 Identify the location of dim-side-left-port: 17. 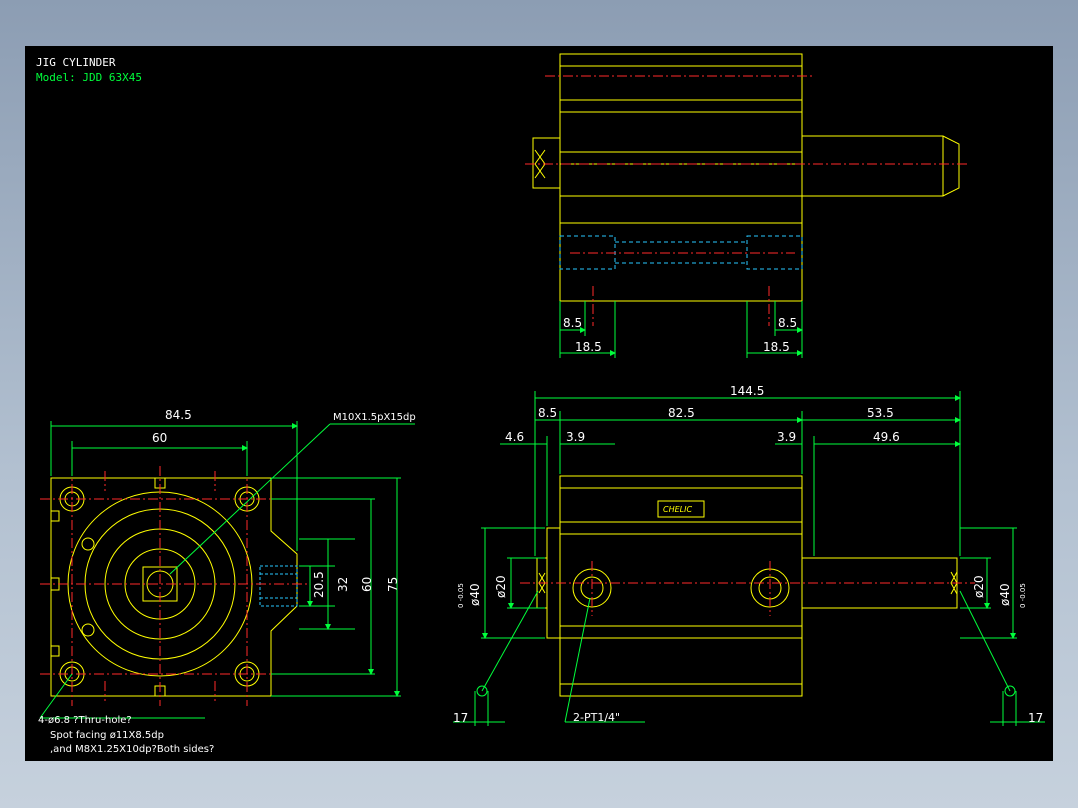
(460, 718).